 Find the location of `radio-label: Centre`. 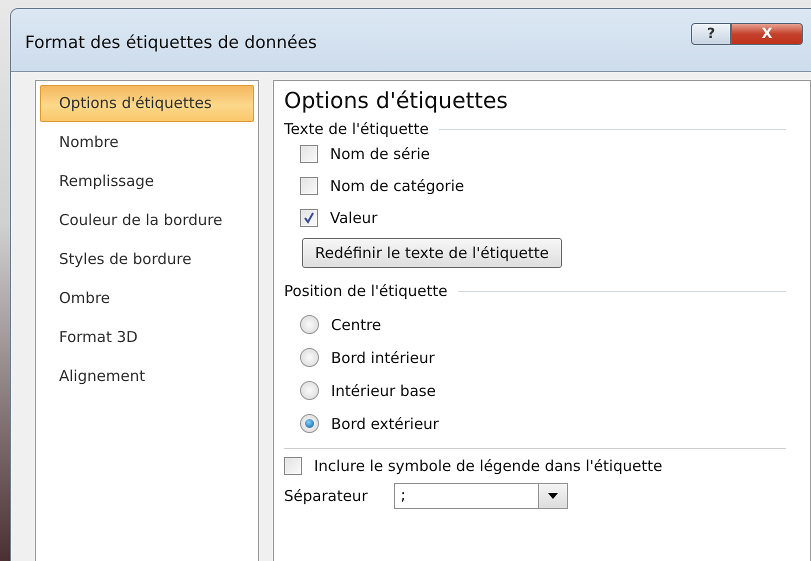

radio-label: Centre is located at coordinates (356, 325).